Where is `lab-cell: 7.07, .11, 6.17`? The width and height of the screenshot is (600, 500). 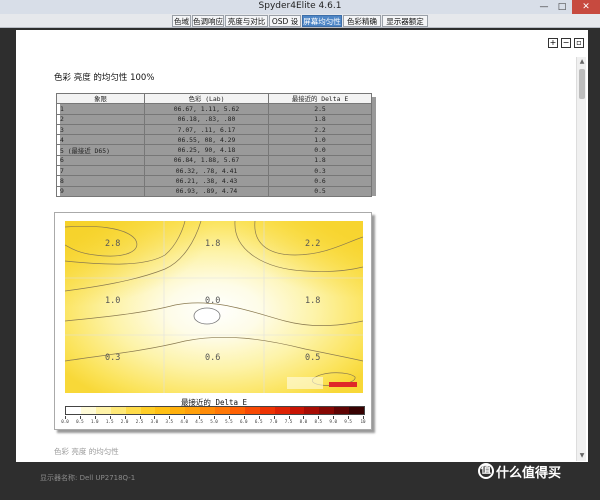
lab-cell: 7.07, .11, 6.17 is located at coordinates (206, 129).